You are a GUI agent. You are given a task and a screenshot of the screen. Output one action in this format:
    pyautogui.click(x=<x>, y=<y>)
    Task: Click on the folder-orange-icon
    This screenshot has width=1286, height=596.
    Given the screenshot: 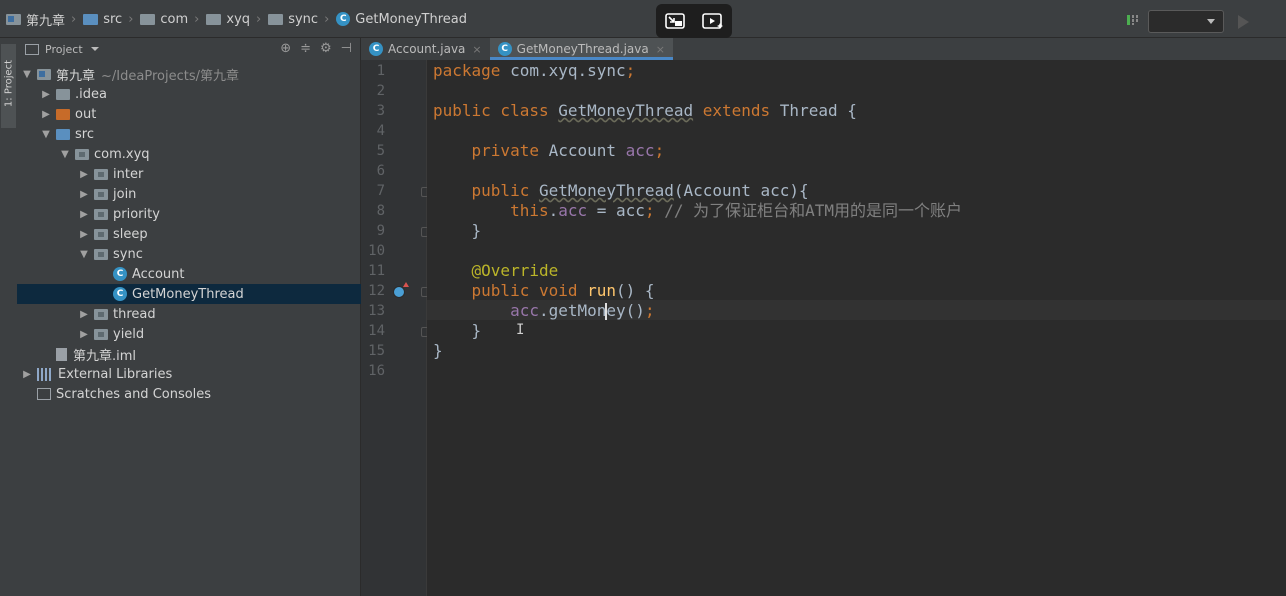 What is the action you would take?
    pyautogui.click(x=63, y=114)
    